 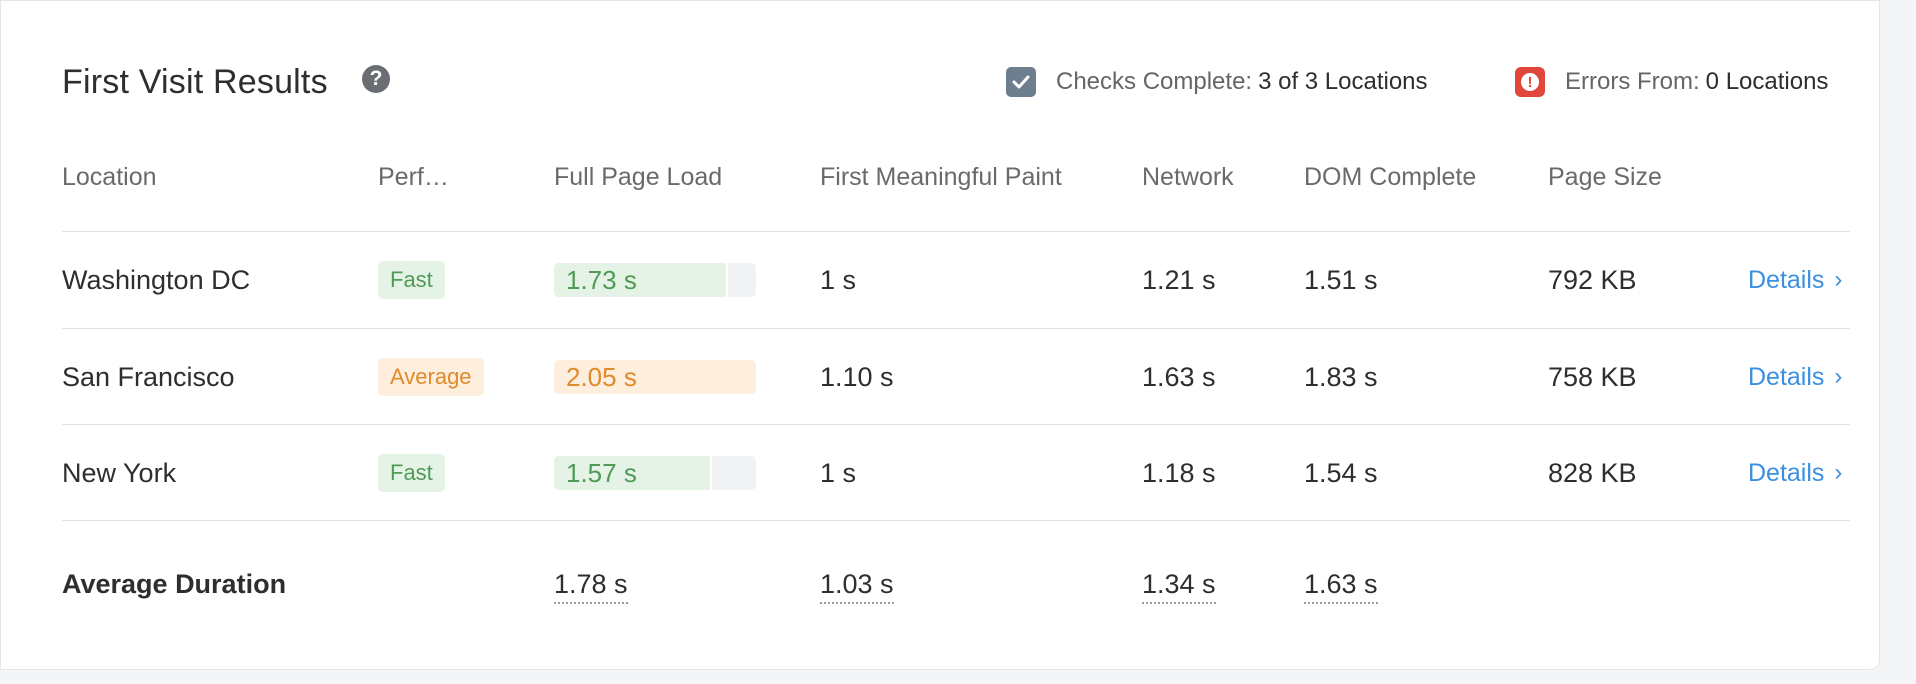 I want to click on full-page-load-cell: 2.05 s, so click(x=655, y=377).